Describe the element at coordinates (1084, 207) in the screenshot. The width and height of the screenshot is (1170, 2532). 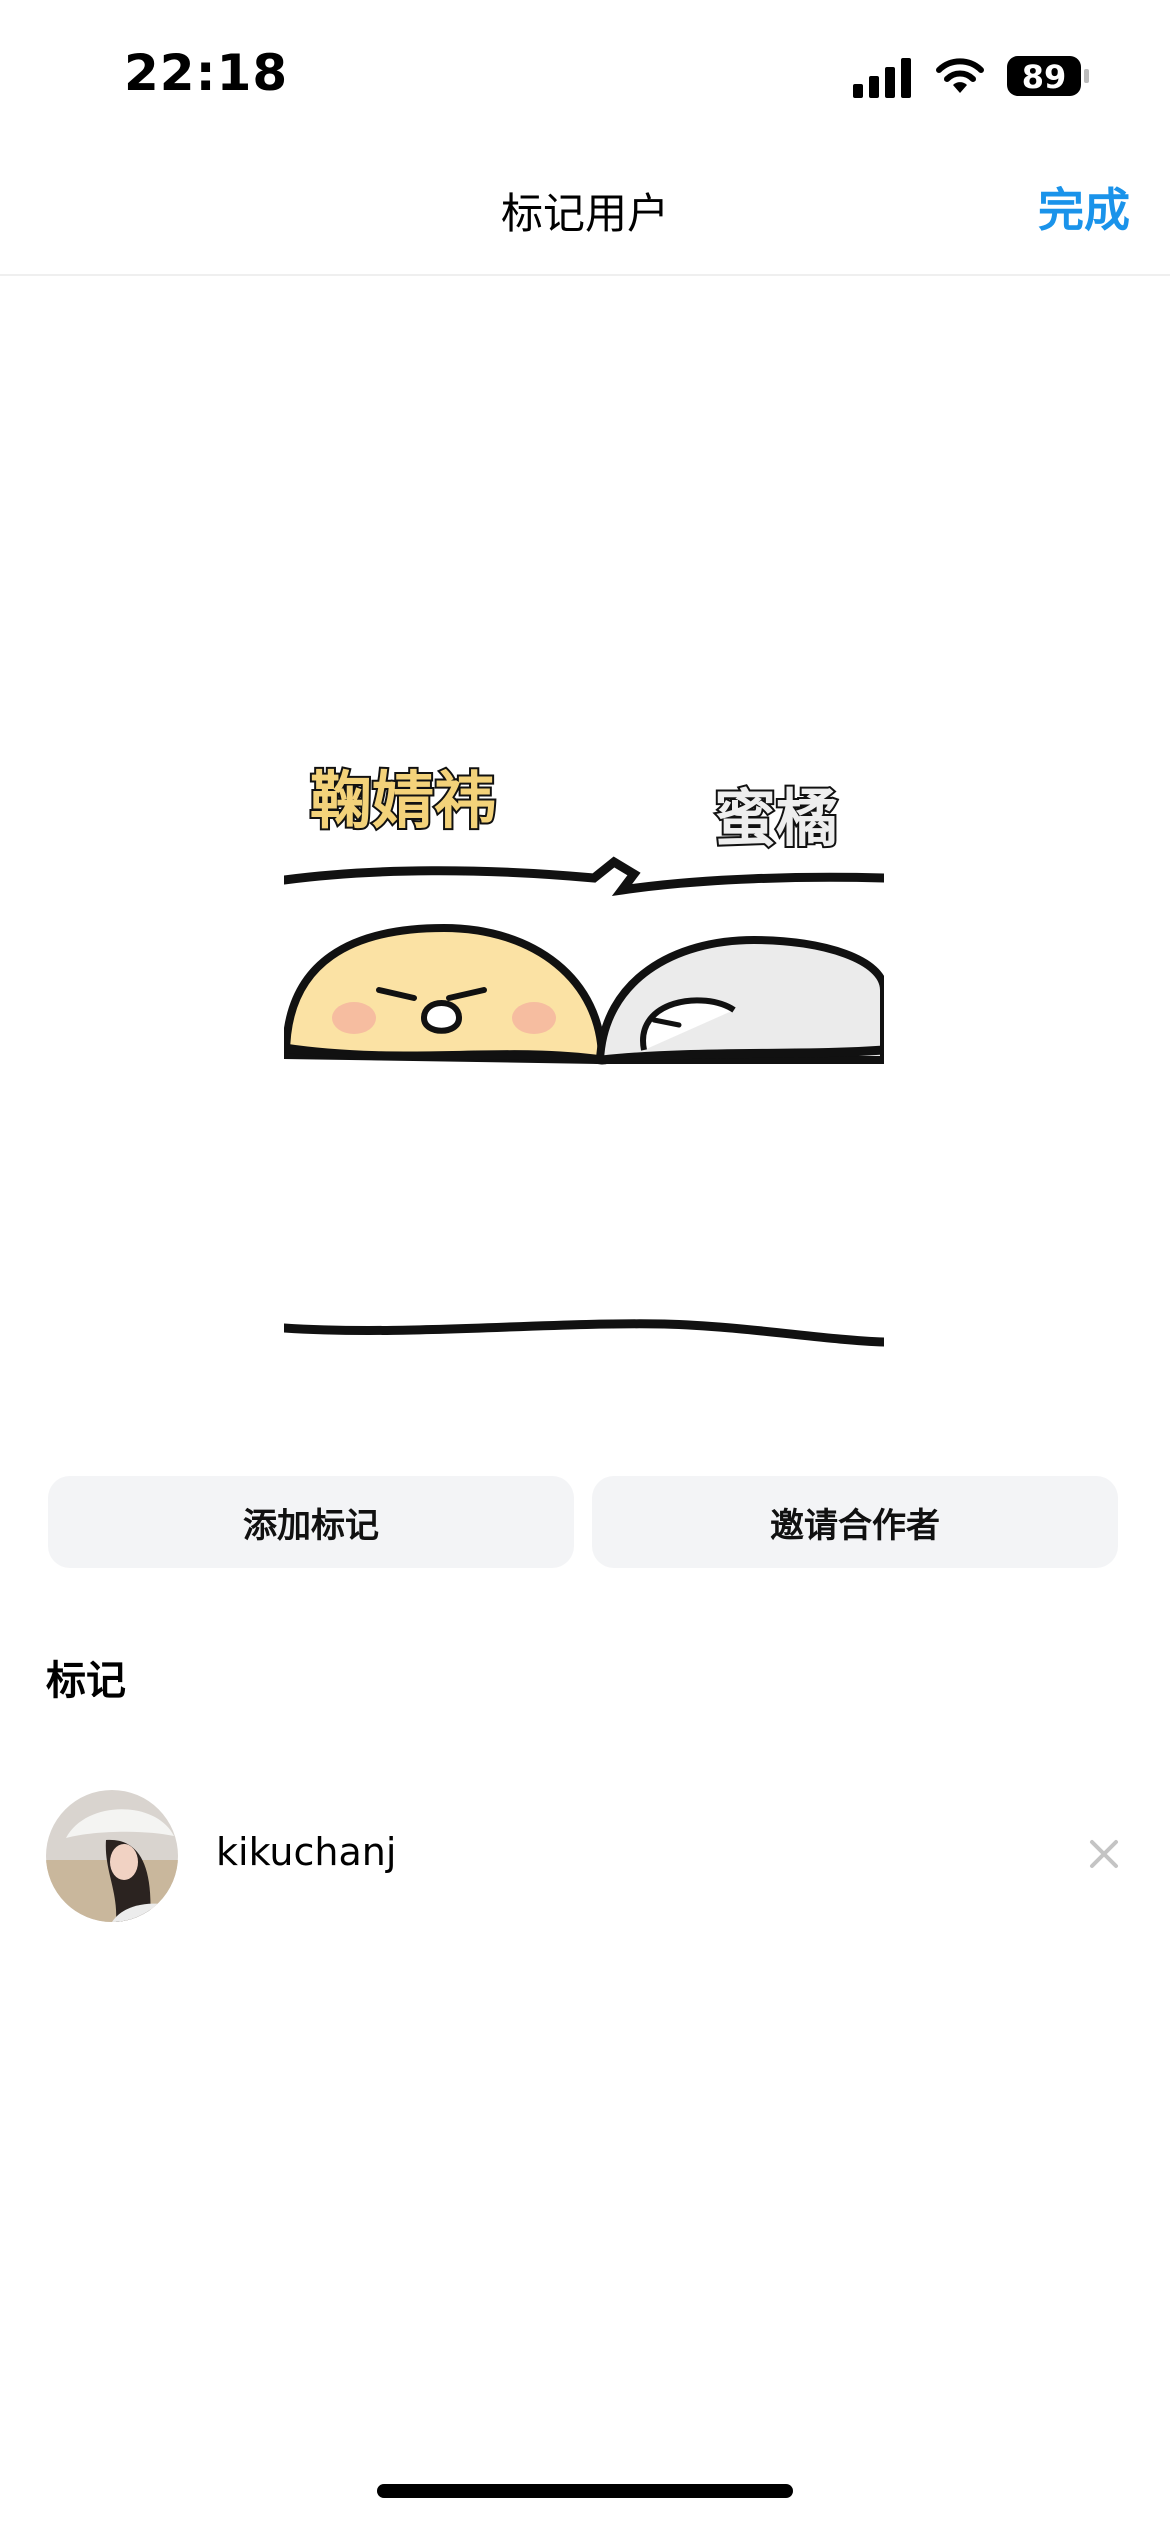
I see `done-button: 完成` at that location.